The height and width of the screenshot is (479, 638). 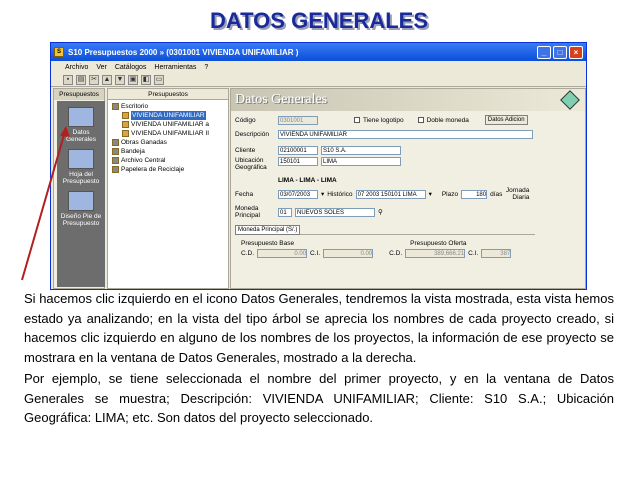 What do you see at coordinates (170, 106) in the screenshot?
I see `tree-node: Escritorio` at bounding box center [170, 106].